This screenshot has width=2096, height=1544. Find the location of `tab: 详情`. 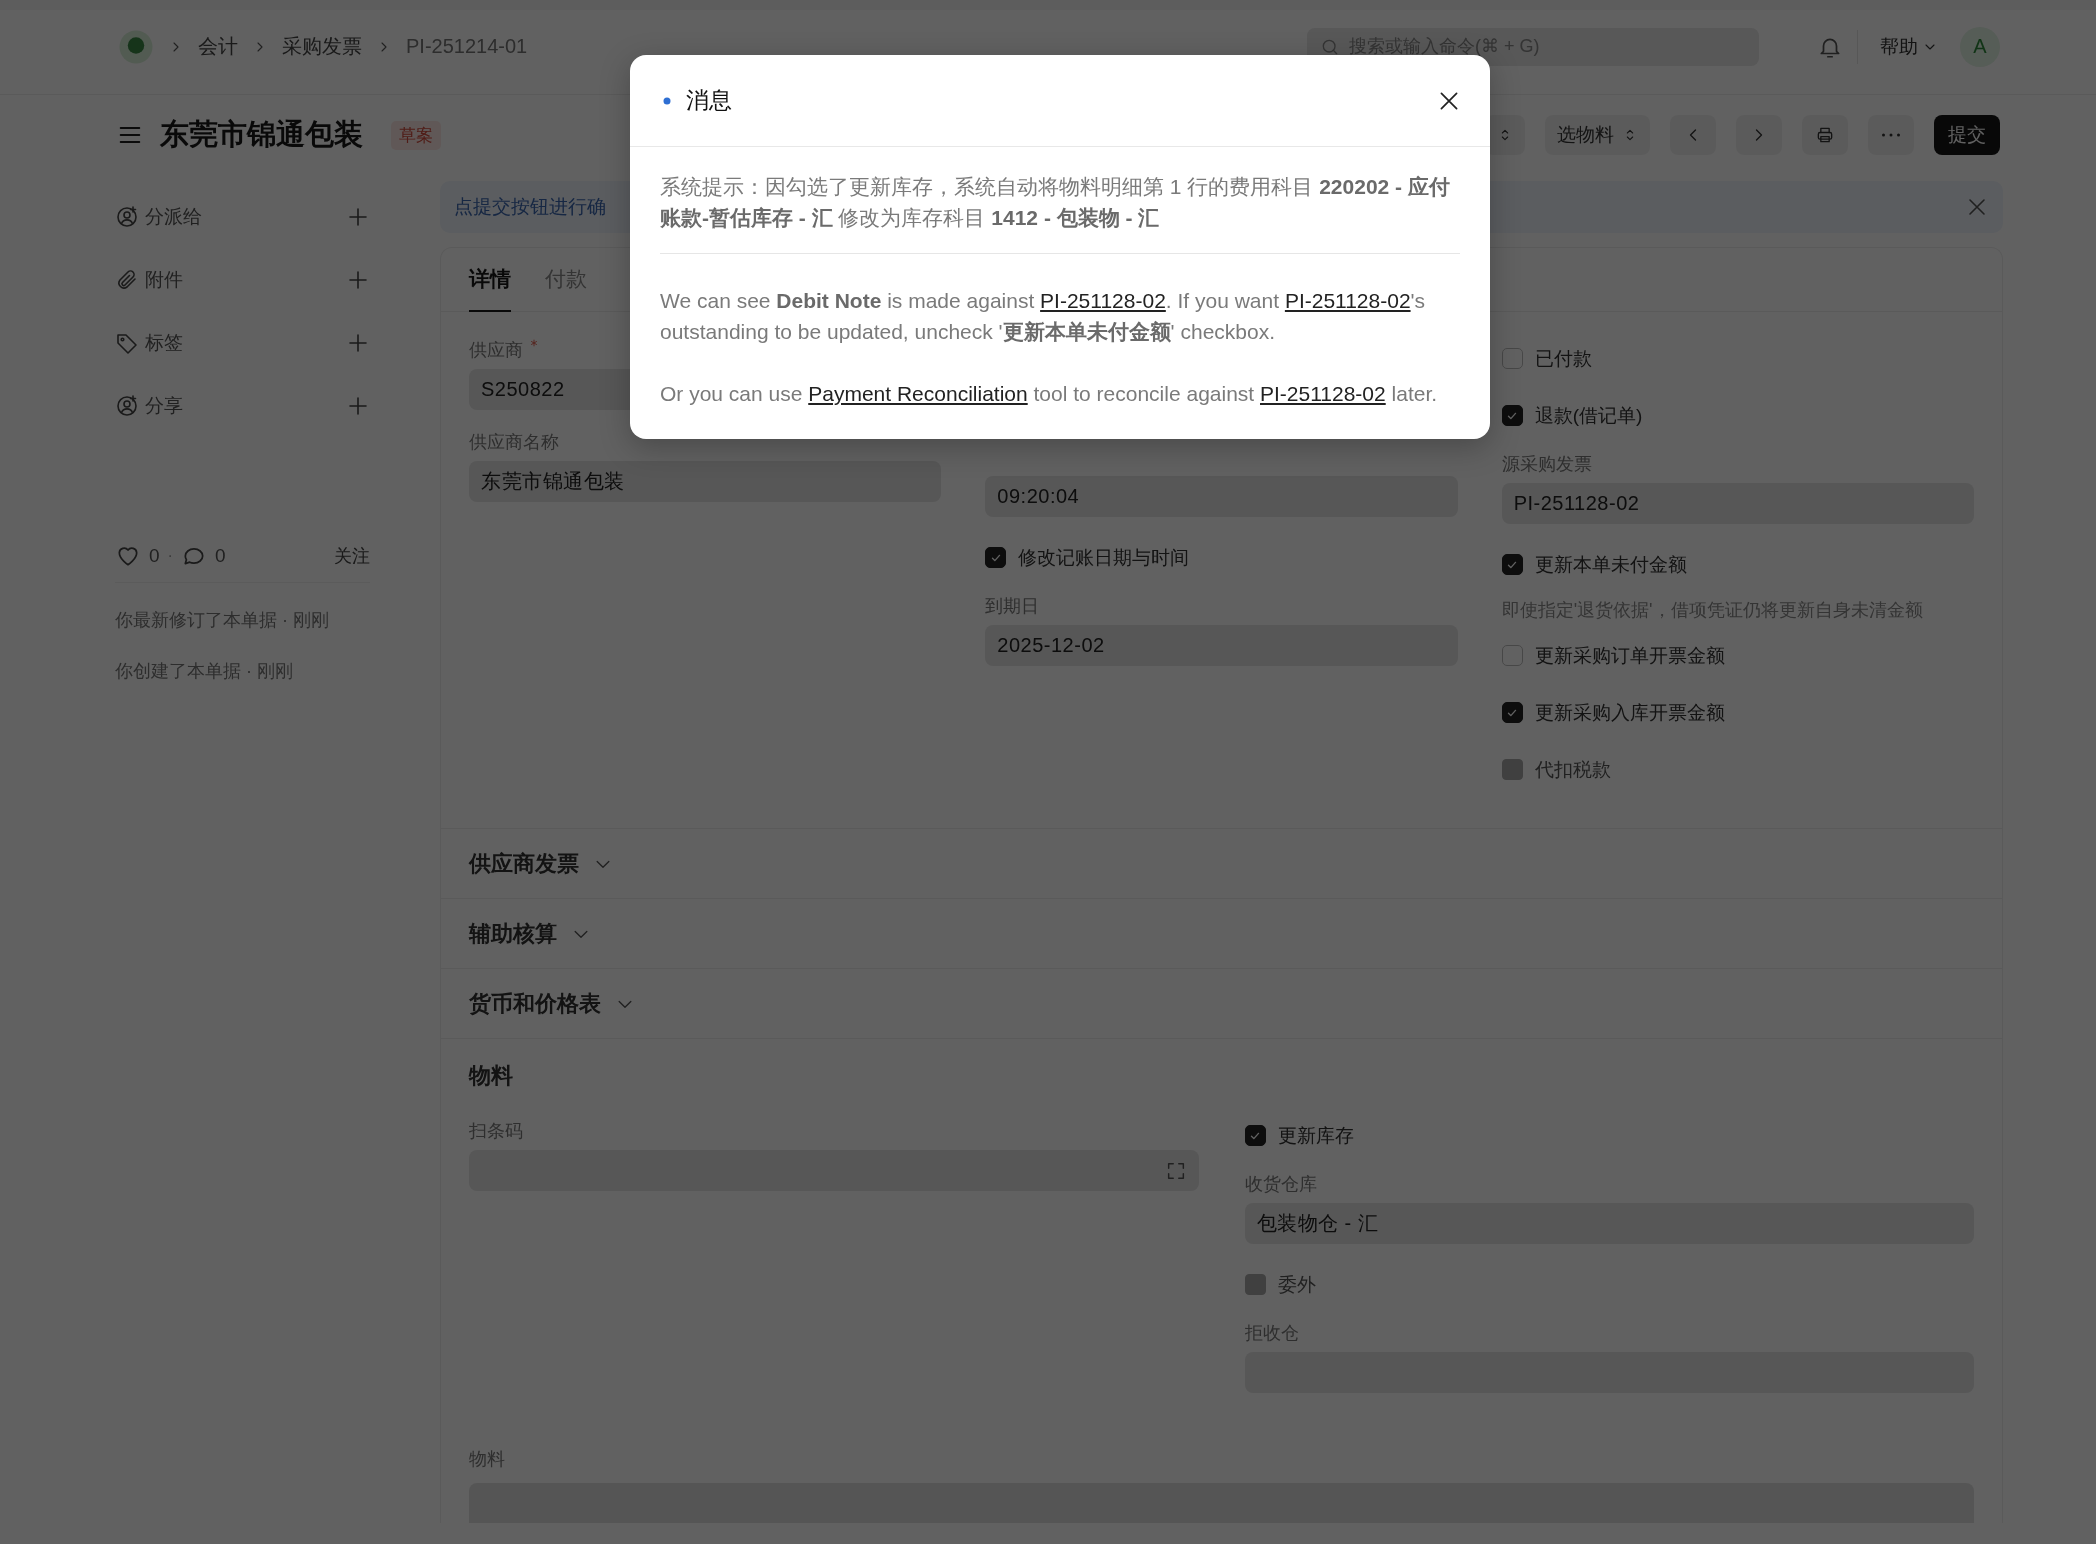

tab: 详情 is located at coordinates (490, 279).